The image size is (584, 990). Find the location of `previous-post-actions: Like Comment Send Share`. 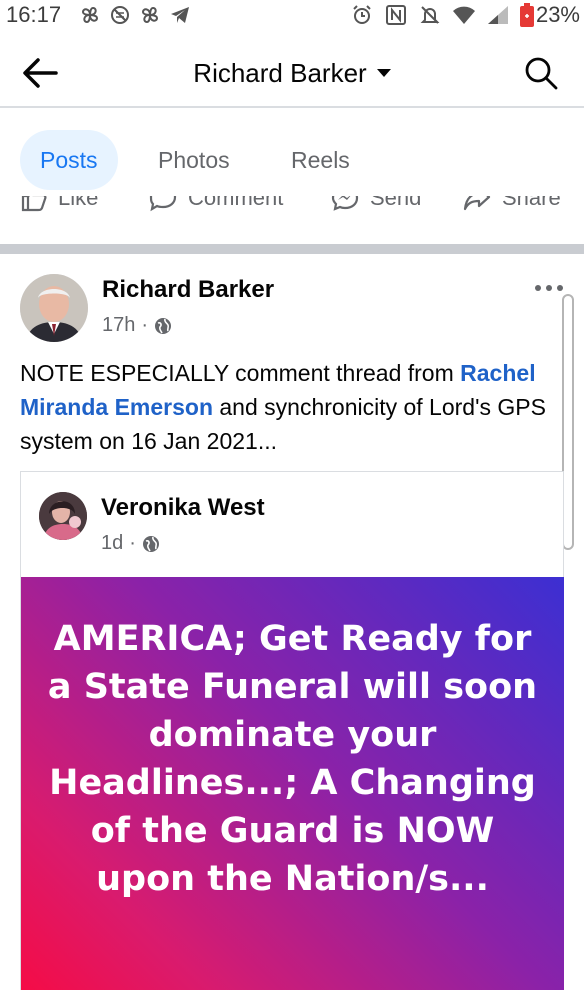

previous-post-actions: Like Comment Send Share is located at coordinates (292, 214).